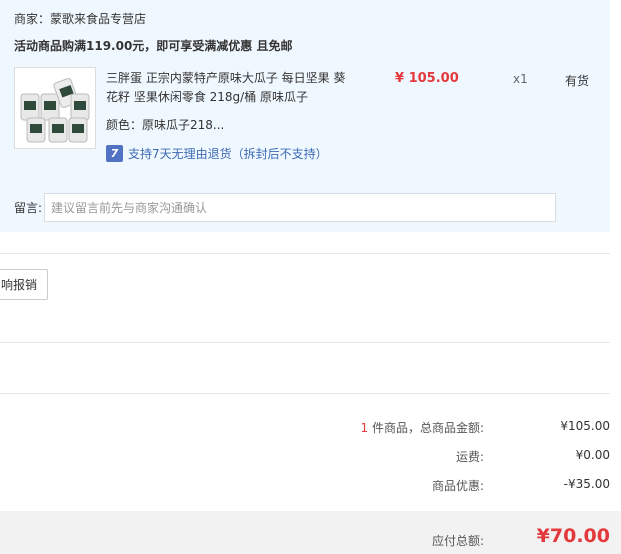  What do you see at coordinates (457, 541) in the screenshot?
I see `payable-label: 应付总额:` at bounding box center [457, 541].